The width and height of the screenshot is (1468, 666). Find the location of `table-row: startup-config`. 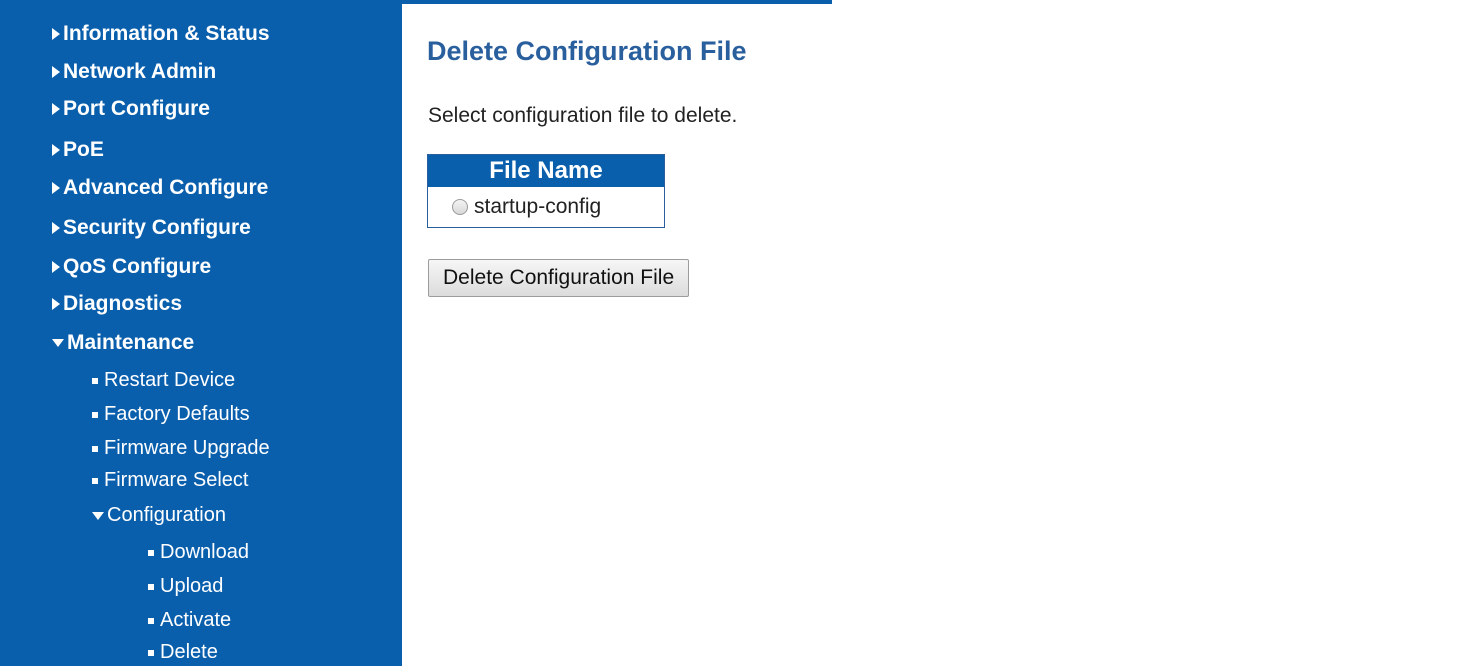

table-row: startup-config is located at coordinates (546, 207).